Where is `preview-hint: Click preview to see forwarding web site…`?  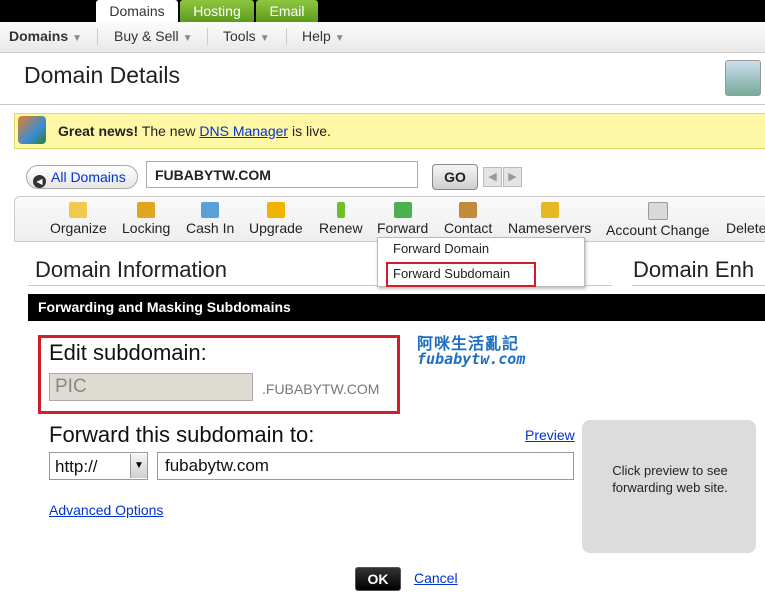 preview-hint: Click preview to see forwarding web site… is located at coordinates (670, 479).